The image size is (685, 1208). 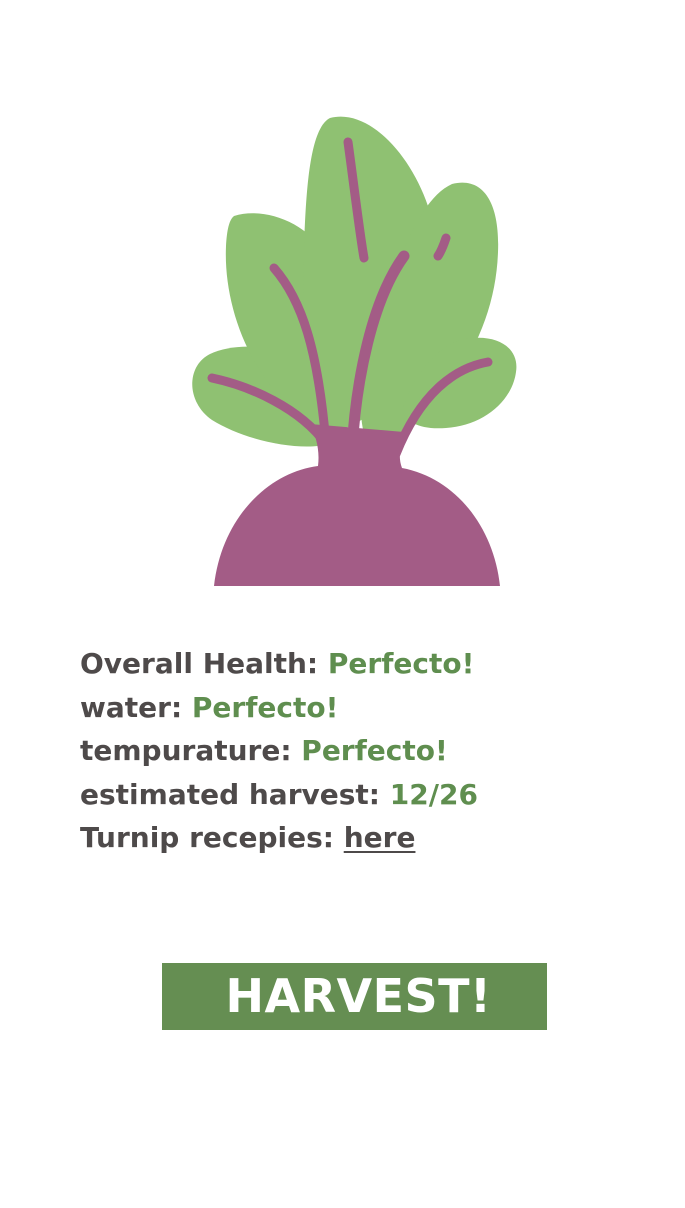 I want to click on overall-health-label: Overall Health:, so click(x=199, y=663).